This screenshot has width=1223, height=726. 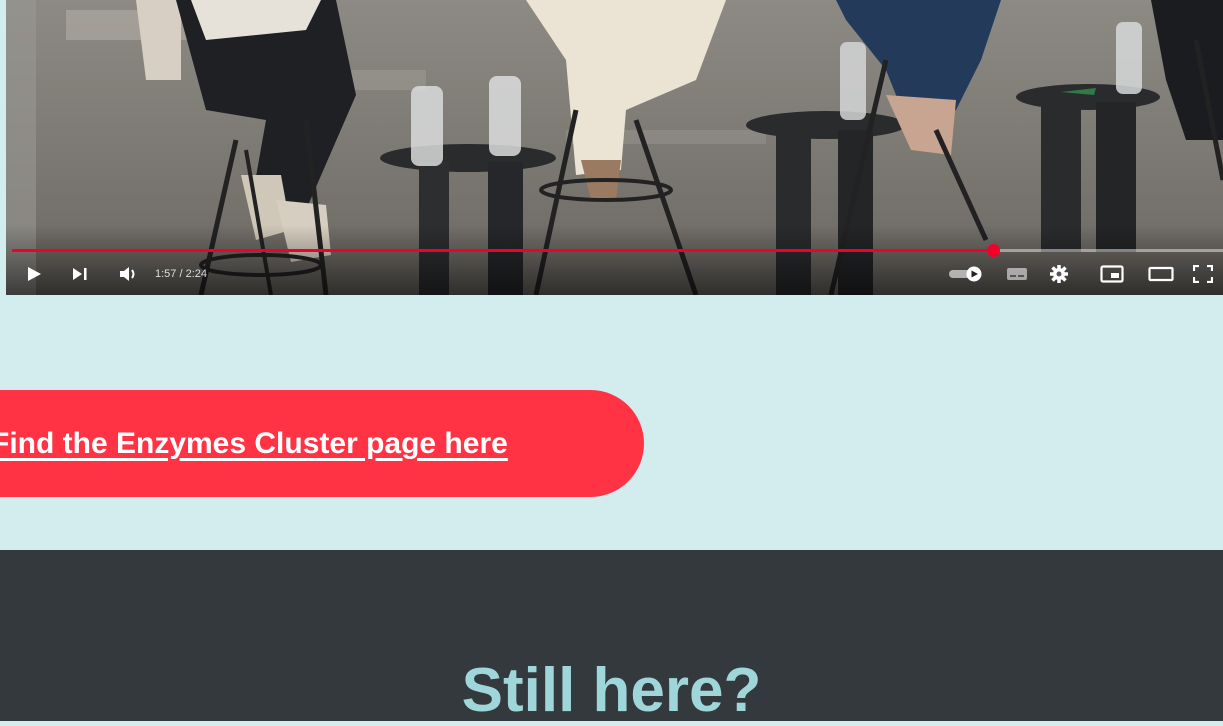 I want to click on settings-icon, so click(x=1059, y=274).